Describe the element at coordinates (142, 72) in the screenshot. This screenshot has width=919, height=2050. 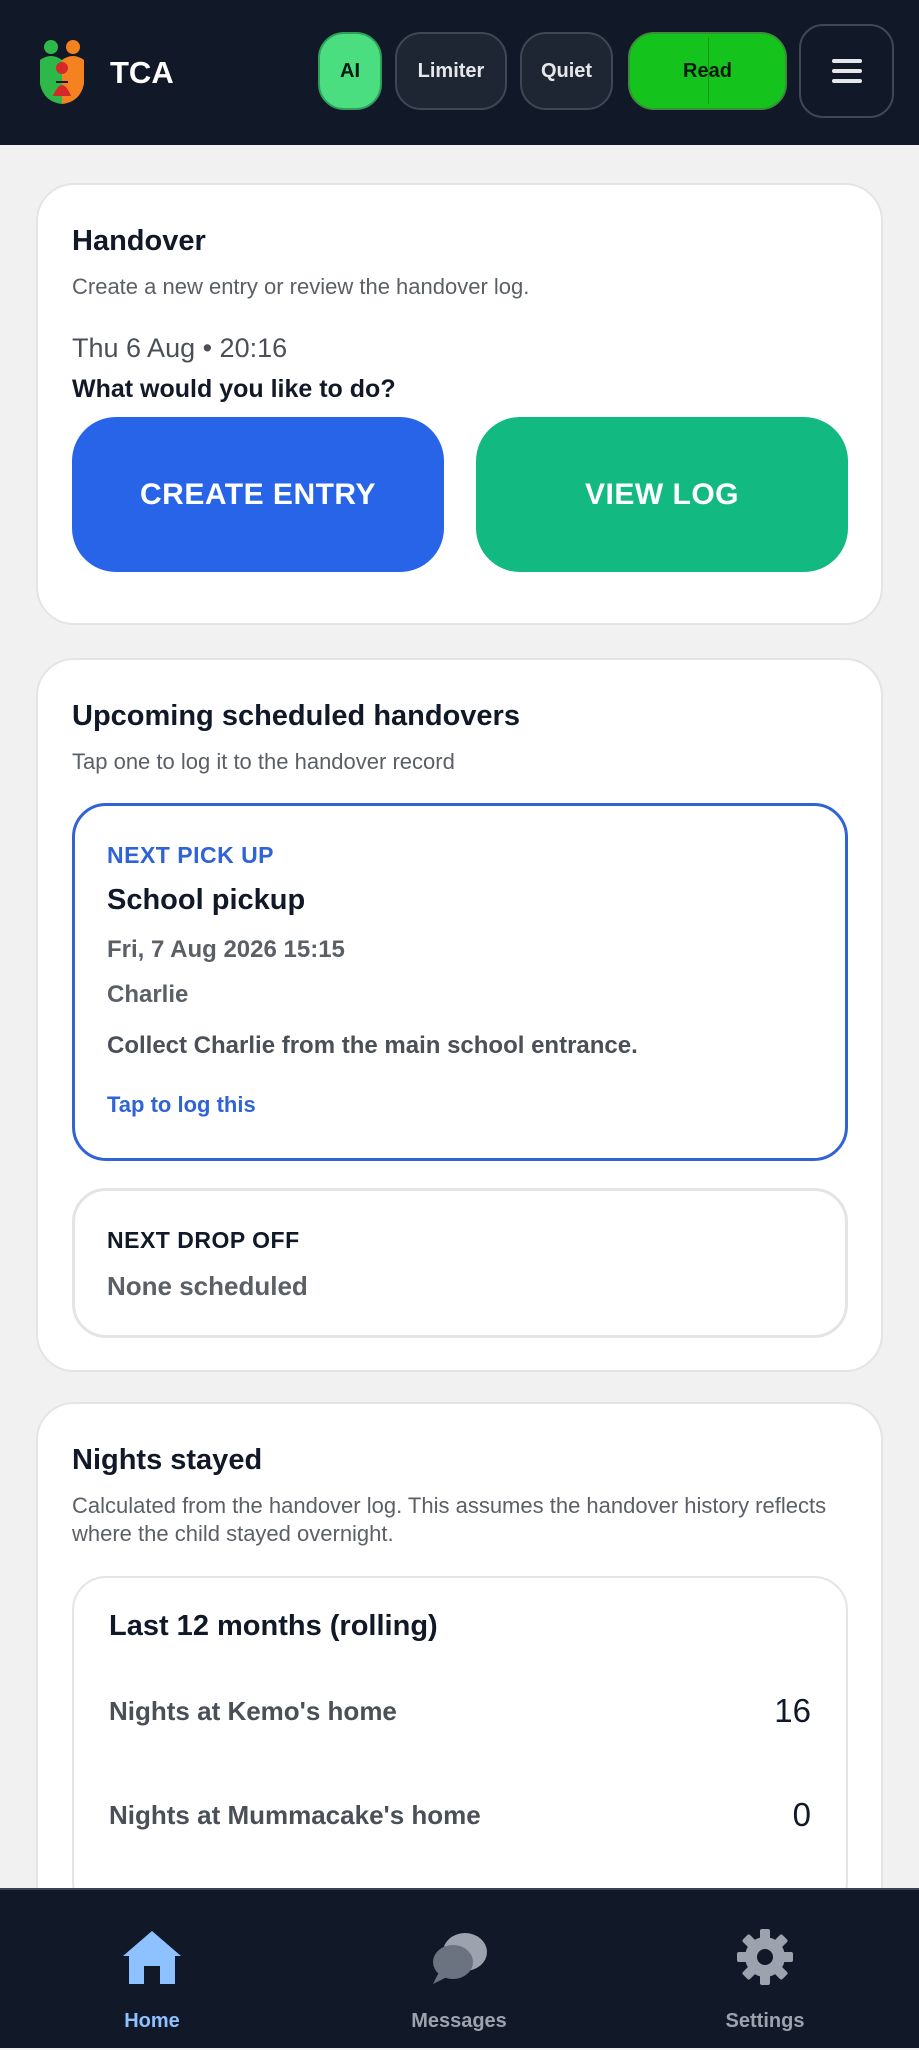
I see `app-name: TCA` at that location.